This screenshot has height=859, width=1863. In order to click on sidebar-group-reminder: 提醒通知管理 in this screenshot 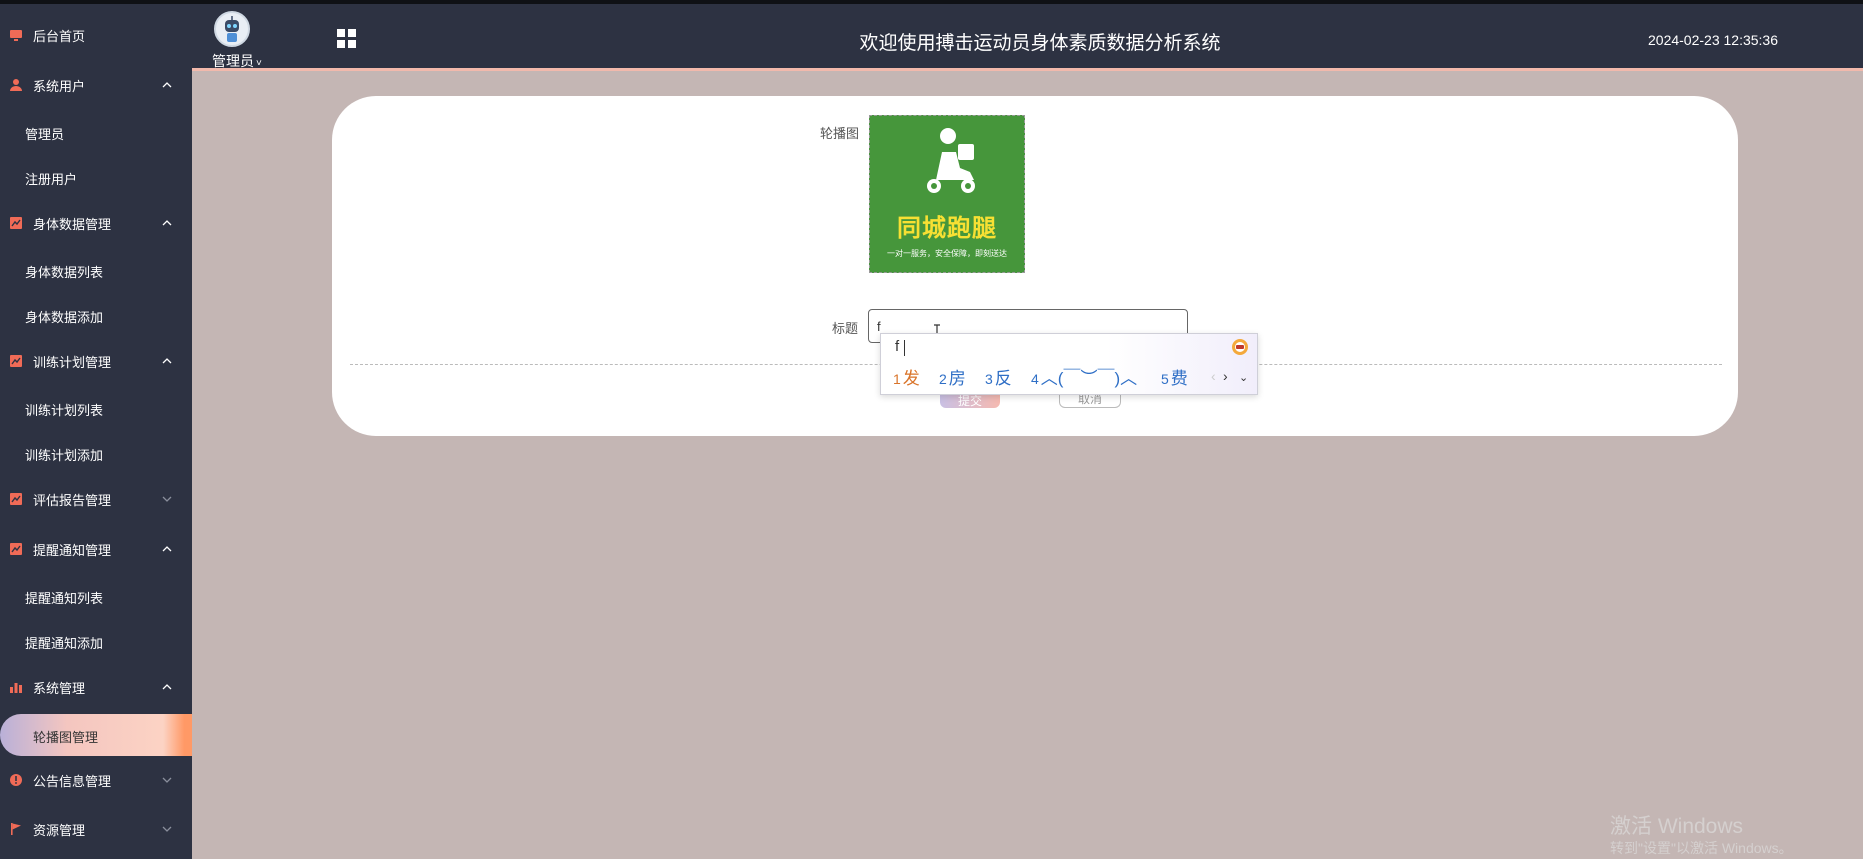, I will do `click(96, 549)`.